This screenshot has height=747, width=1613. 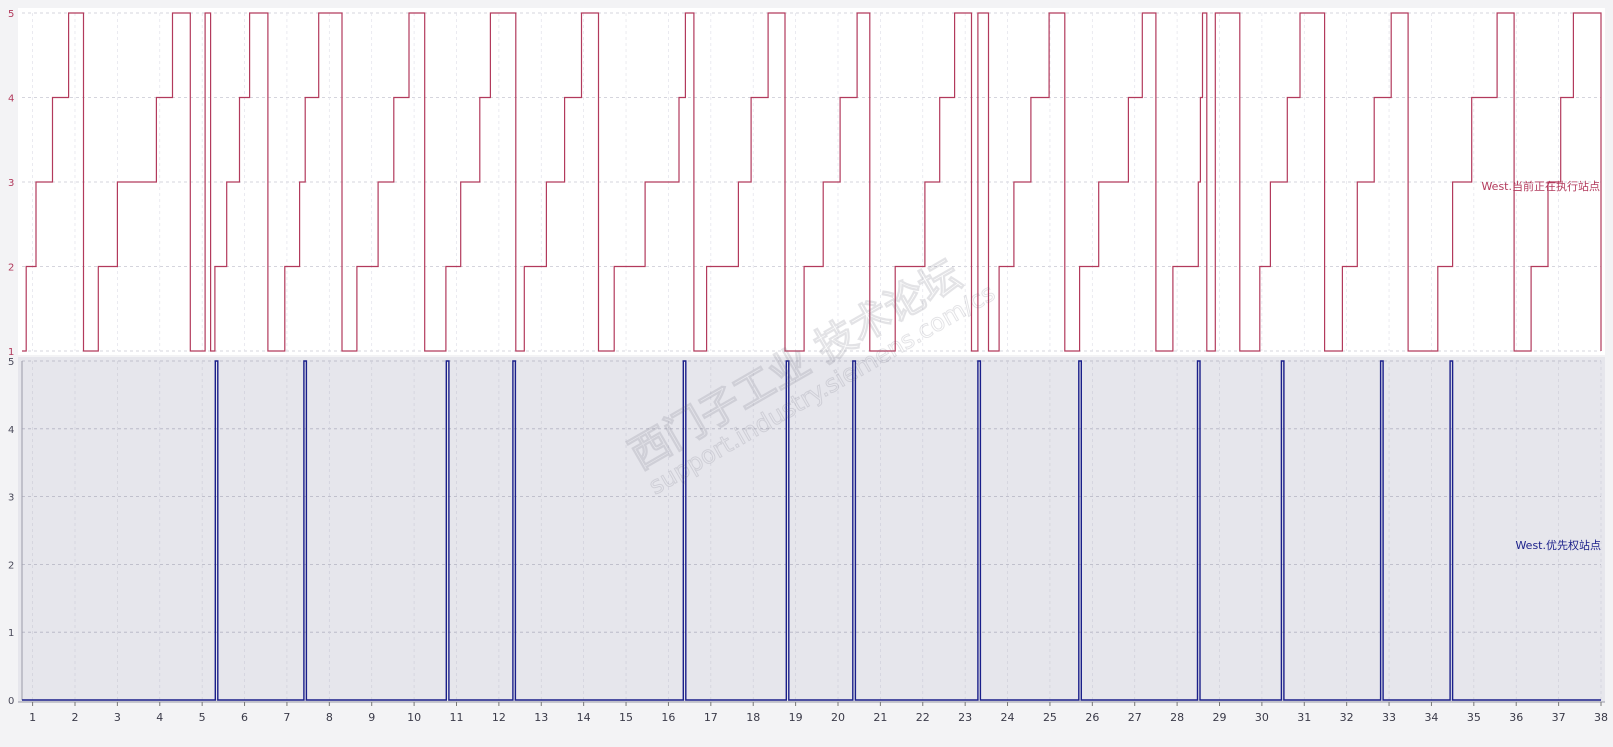 I want to click on lower-ytick-label: 2, so click(x=11, y=565).